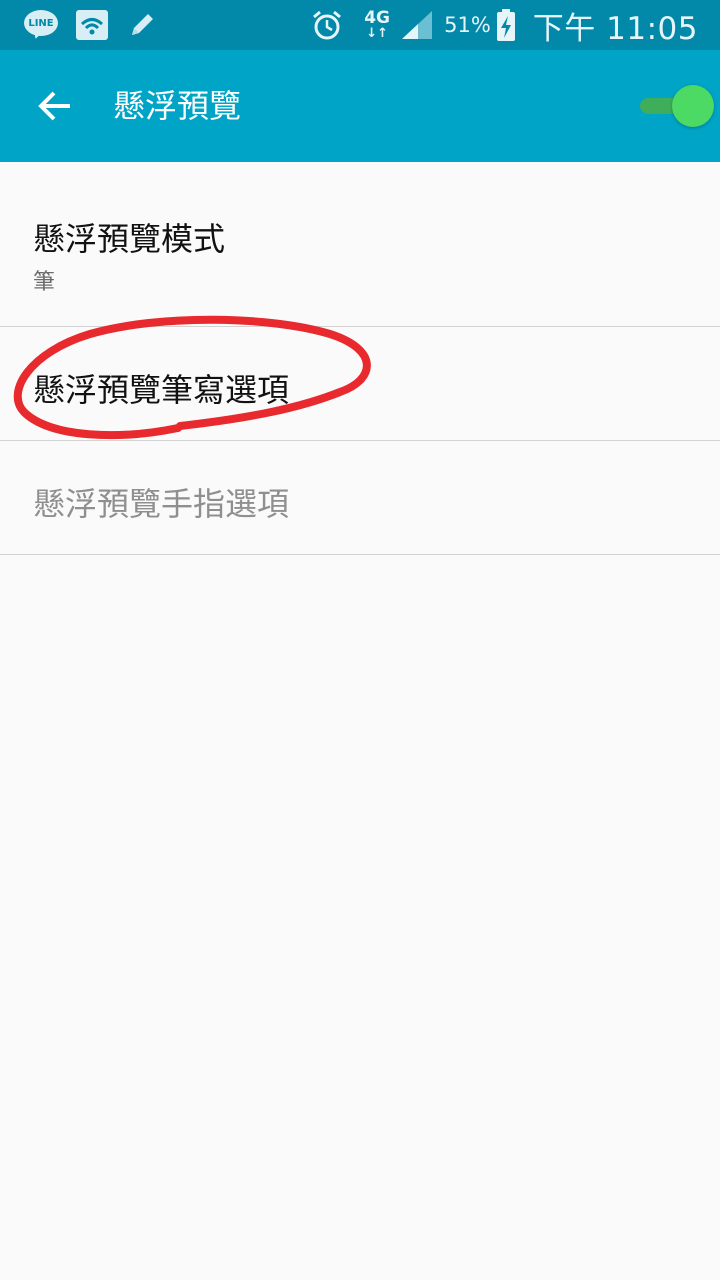 The width and height of the screenshot is (720, 1280). Describe the element at coordinates (377, 33) in the screenshot. I see `network-arrows: ↓↑` at that location.